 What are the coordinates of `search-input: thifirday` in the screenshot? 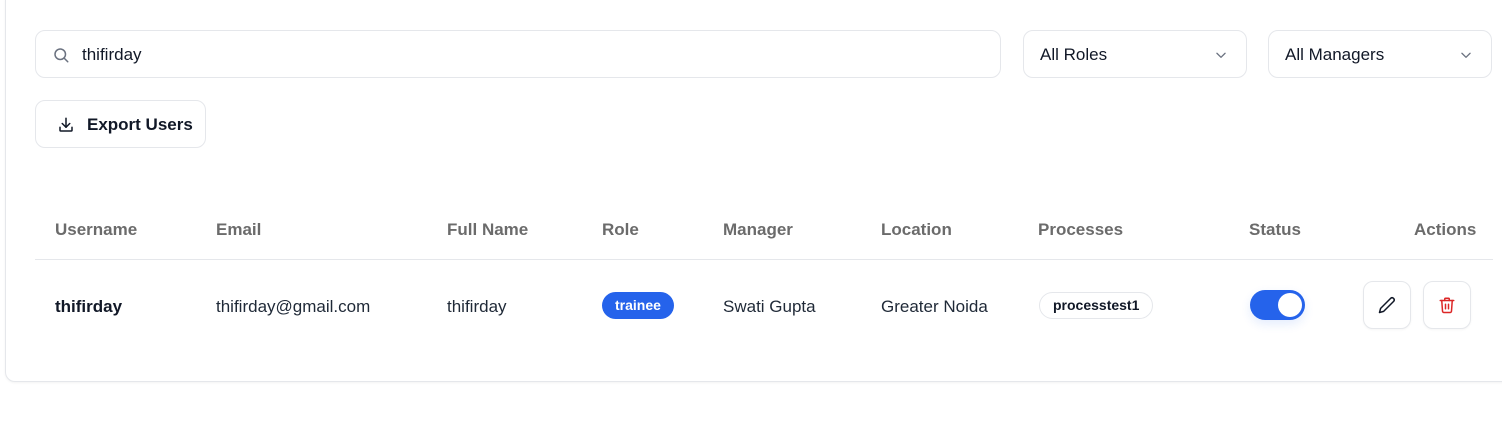 It's located at (112, 55).